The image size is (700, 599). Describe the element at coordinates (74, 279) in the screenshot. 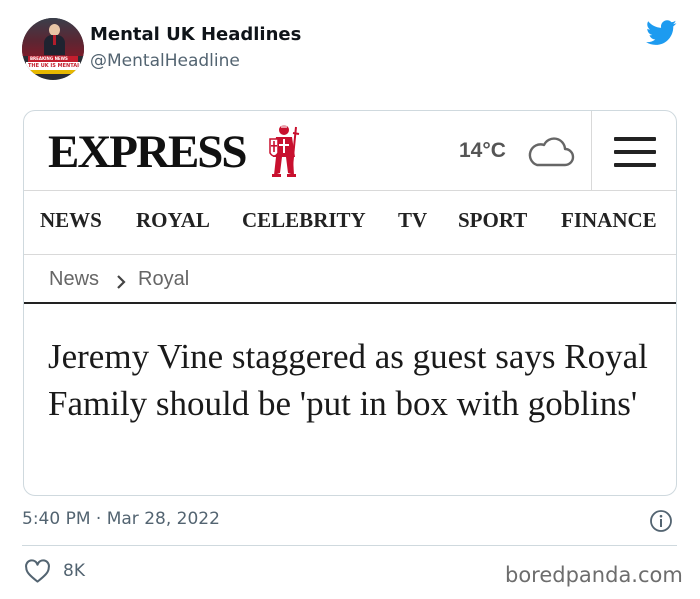

I see `breadcrumb-news: News` at that location.